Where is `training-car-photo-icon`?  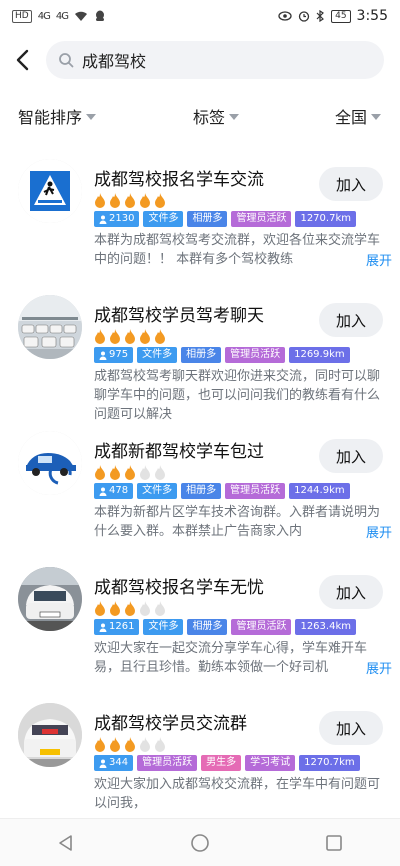 training-car-photo-icon is located at coordinates (50, 735).